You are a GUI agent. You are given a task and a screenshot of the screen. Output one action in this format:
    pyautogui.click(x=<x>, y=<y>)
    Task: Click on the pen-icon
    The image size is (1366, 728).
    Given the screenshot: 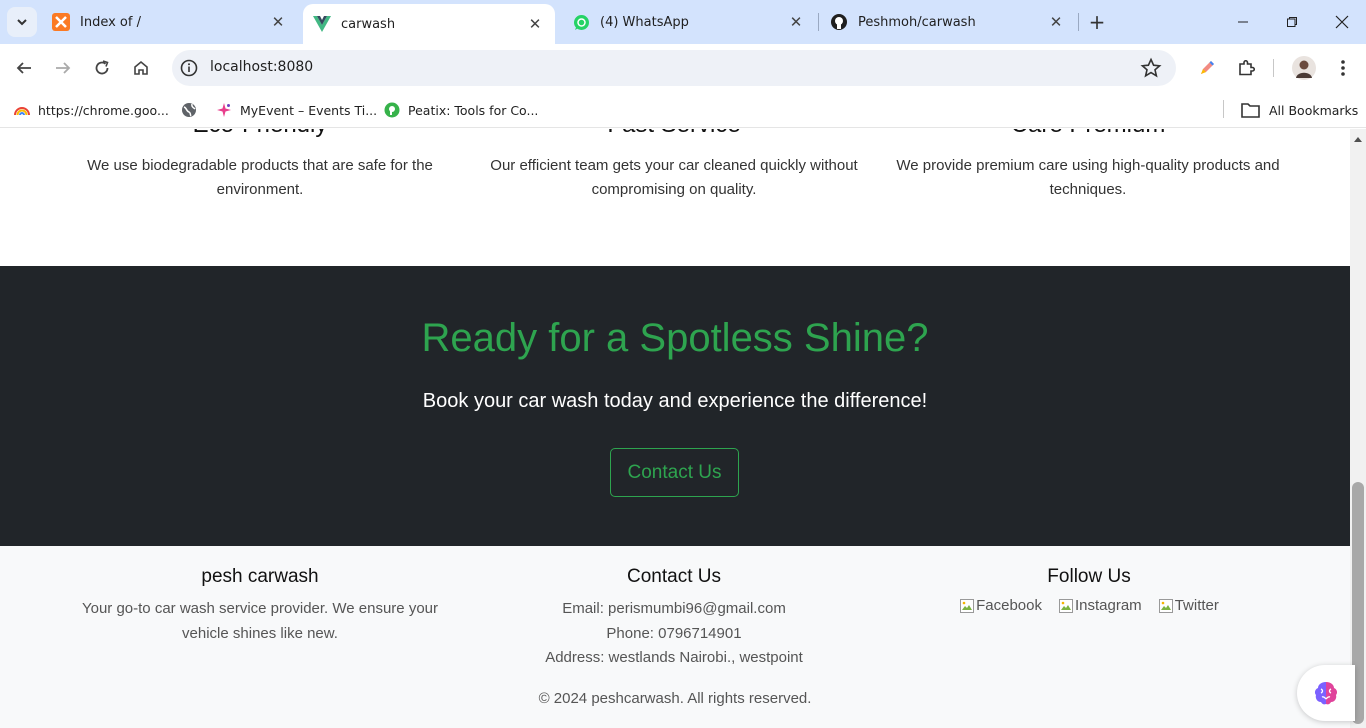 What is the action you would take?
    pyautogui.click(x=1207, y=67)
    